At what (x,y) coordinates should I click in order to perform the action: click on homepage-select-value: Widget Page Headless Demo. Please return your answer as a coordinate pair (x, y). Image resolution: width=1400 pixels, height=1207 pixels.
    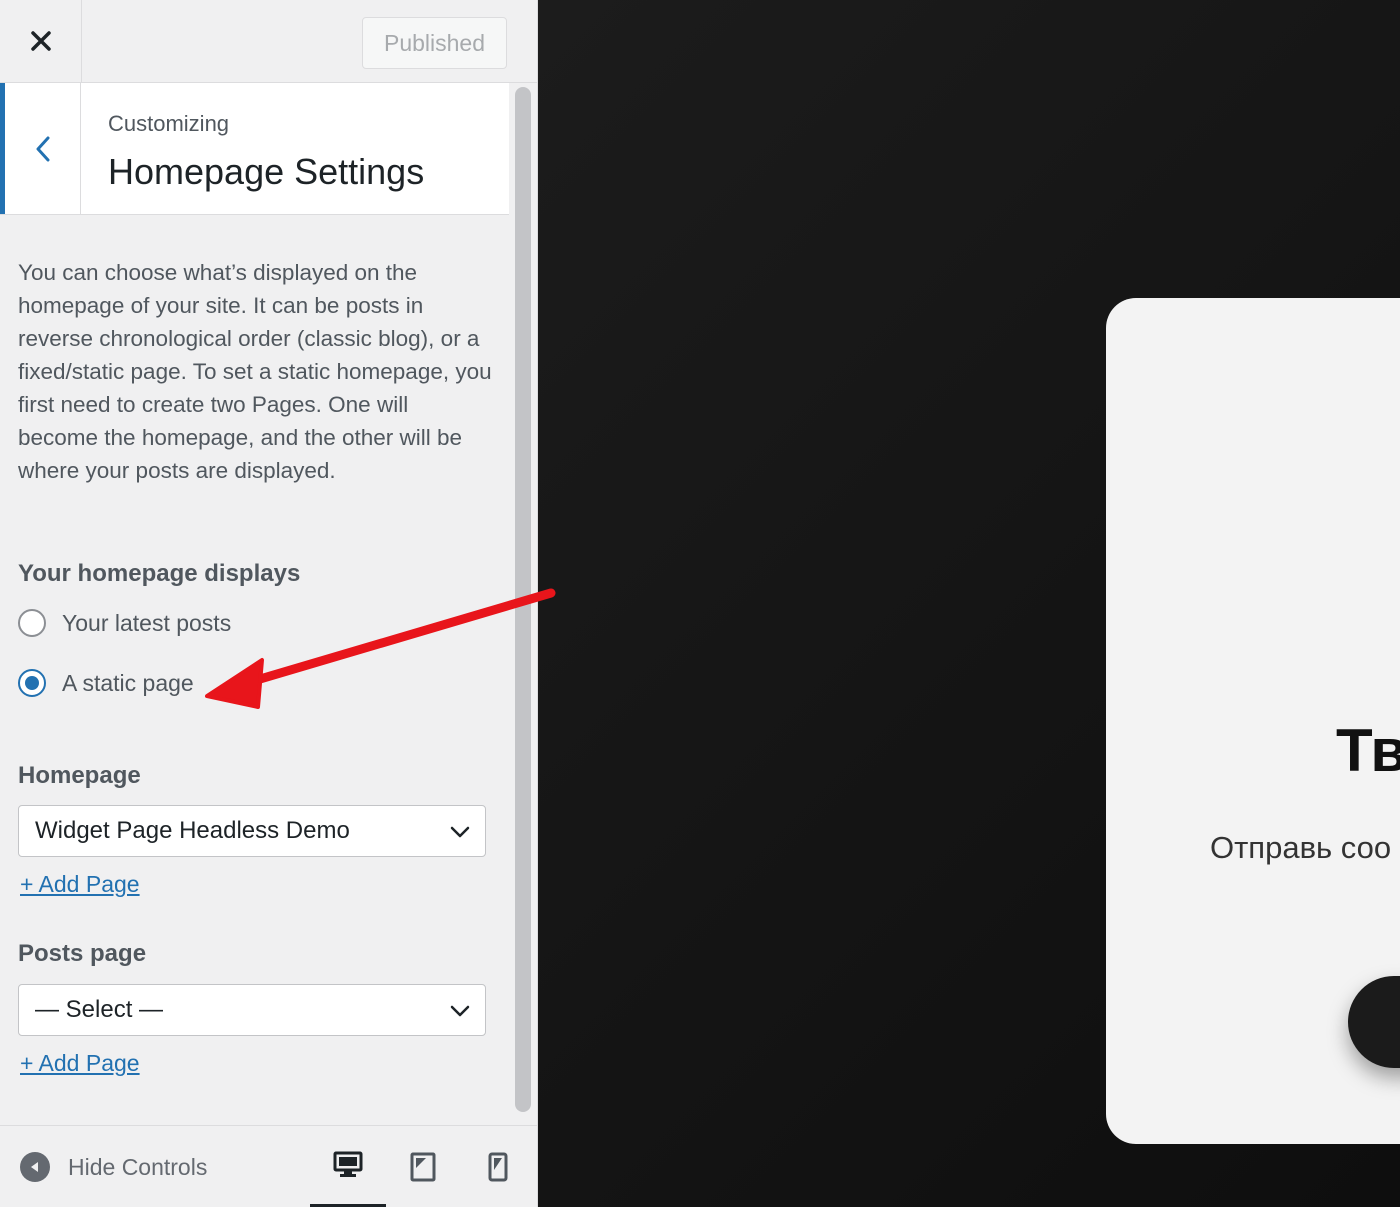
    Looking at the image, I should click on (192, 830).